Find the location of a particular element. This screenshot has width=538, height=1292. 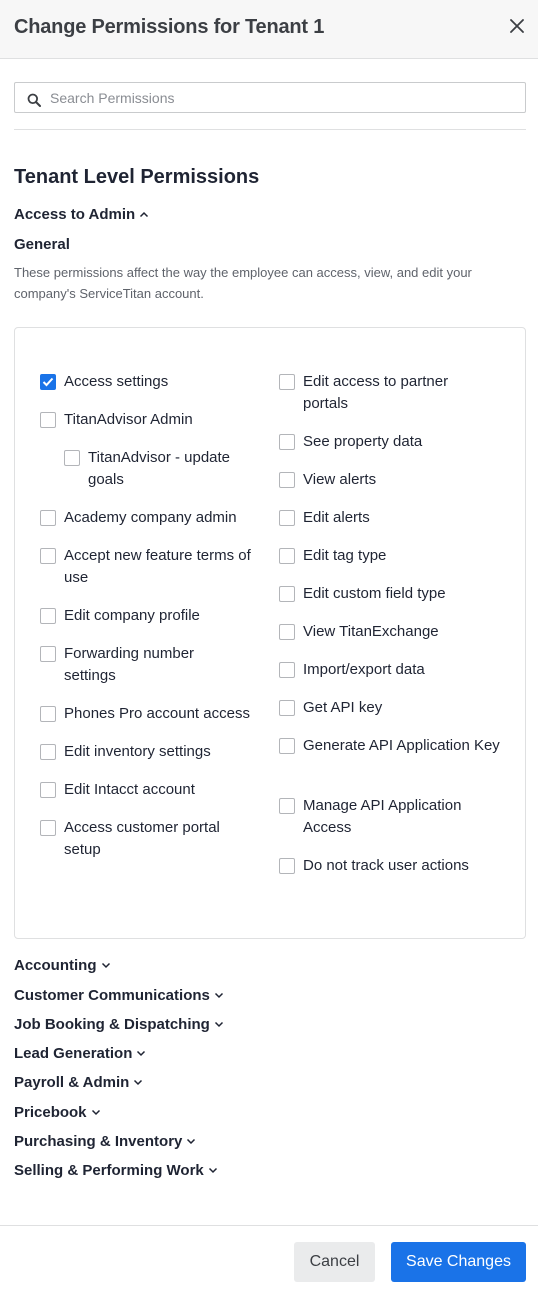

close-button is located at coordinates (517, 26).